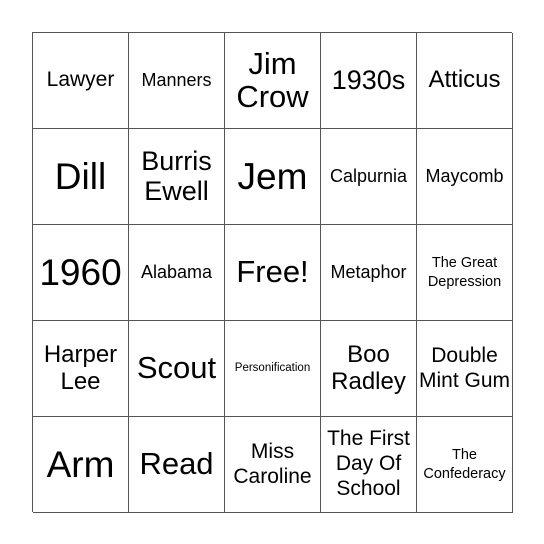 The image size is (544, 544). I want to click on bingo-cell-text: Calpurnia, so click(368, 176).